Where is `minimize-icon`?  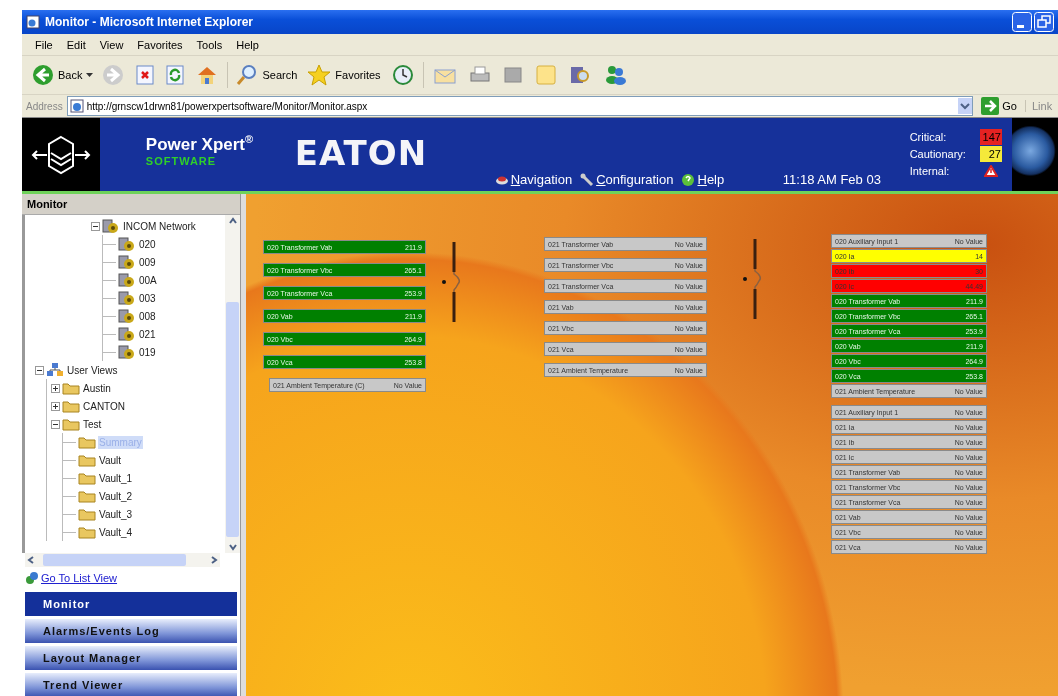
minimize-icon is located at coordinates (1022, 22).